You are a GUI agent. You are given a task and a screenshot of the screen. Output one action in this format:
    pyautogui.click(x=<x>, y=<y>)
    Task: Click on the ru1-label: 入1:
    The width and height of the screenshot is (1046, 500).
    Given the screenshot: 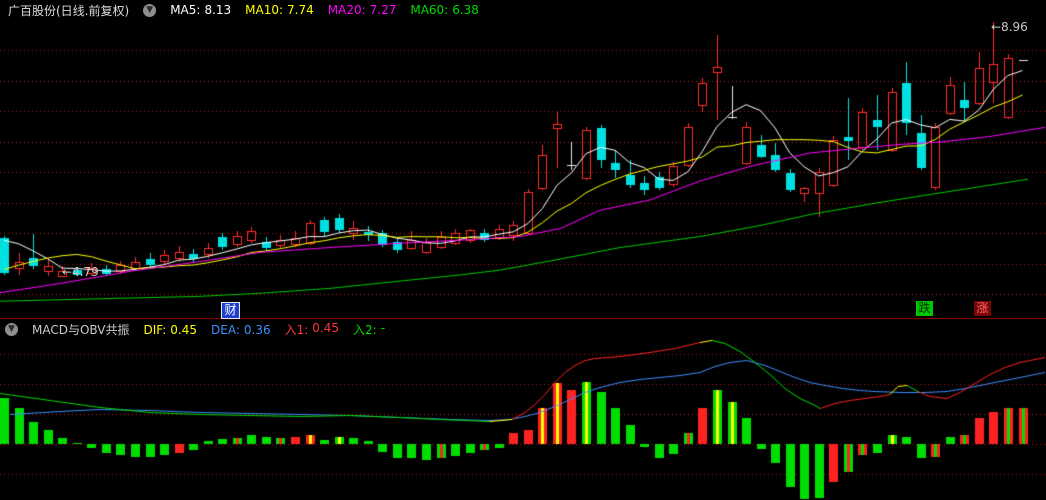 What is the action you would take?
    pyautogui.click(x=296, y=330)
    